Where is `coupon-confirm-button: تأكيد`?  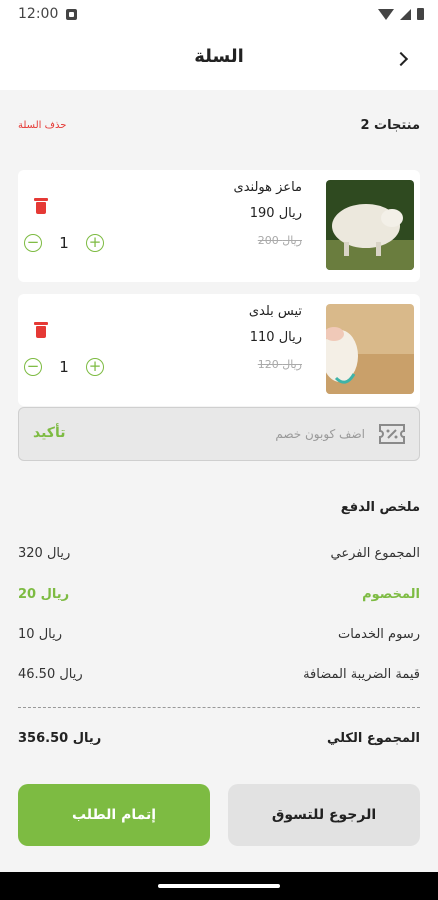 coupon-confirm-button: تأكيد is located at coordinates (49, 433).